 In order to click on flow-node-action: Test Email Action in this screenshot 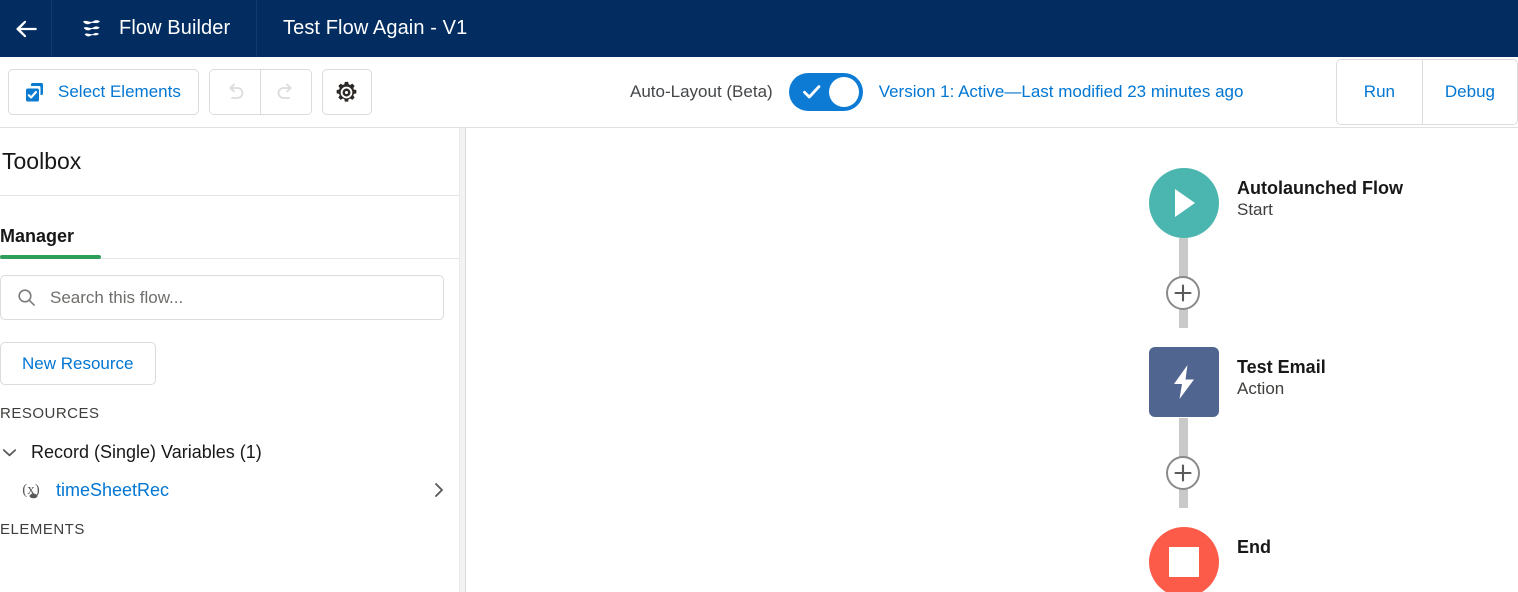, I will do `click(1237, 382)`.